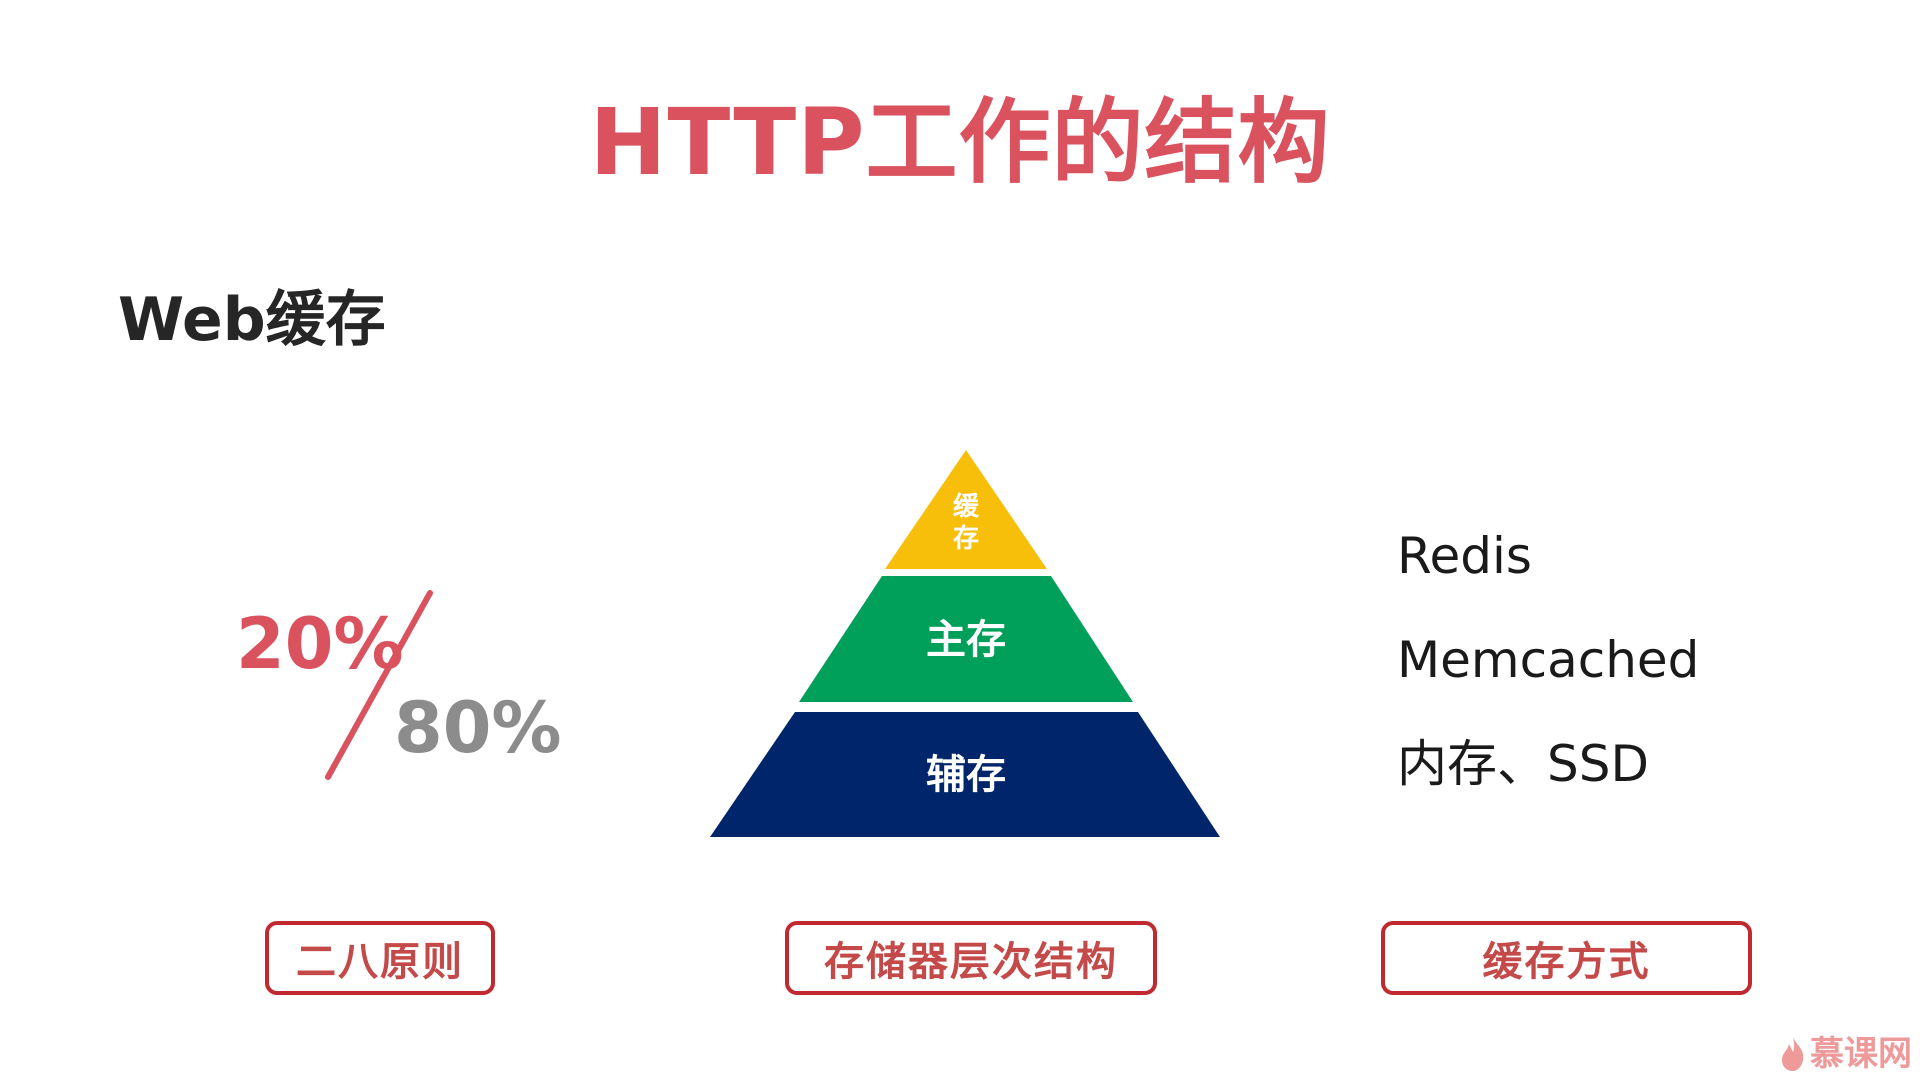 The height and width of the screenshot is (1080, 1920). I want to click on percent-eighty: 80%, so click(478, 728).